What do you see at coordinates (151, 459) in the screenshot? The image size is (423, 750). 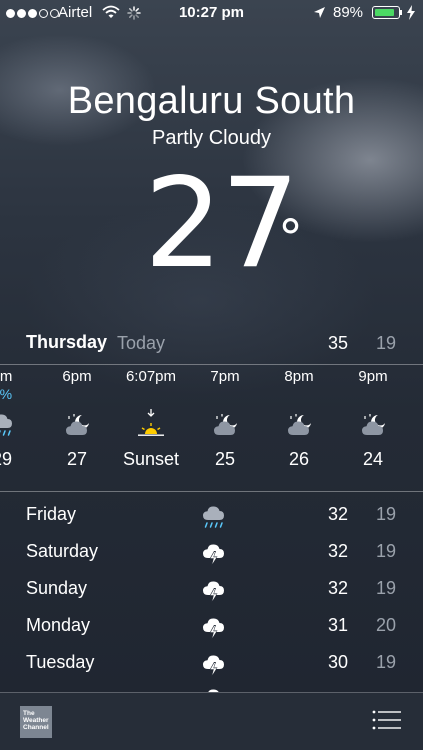 I see `hourly-value: Sunset` at bounding box center [151, 459].